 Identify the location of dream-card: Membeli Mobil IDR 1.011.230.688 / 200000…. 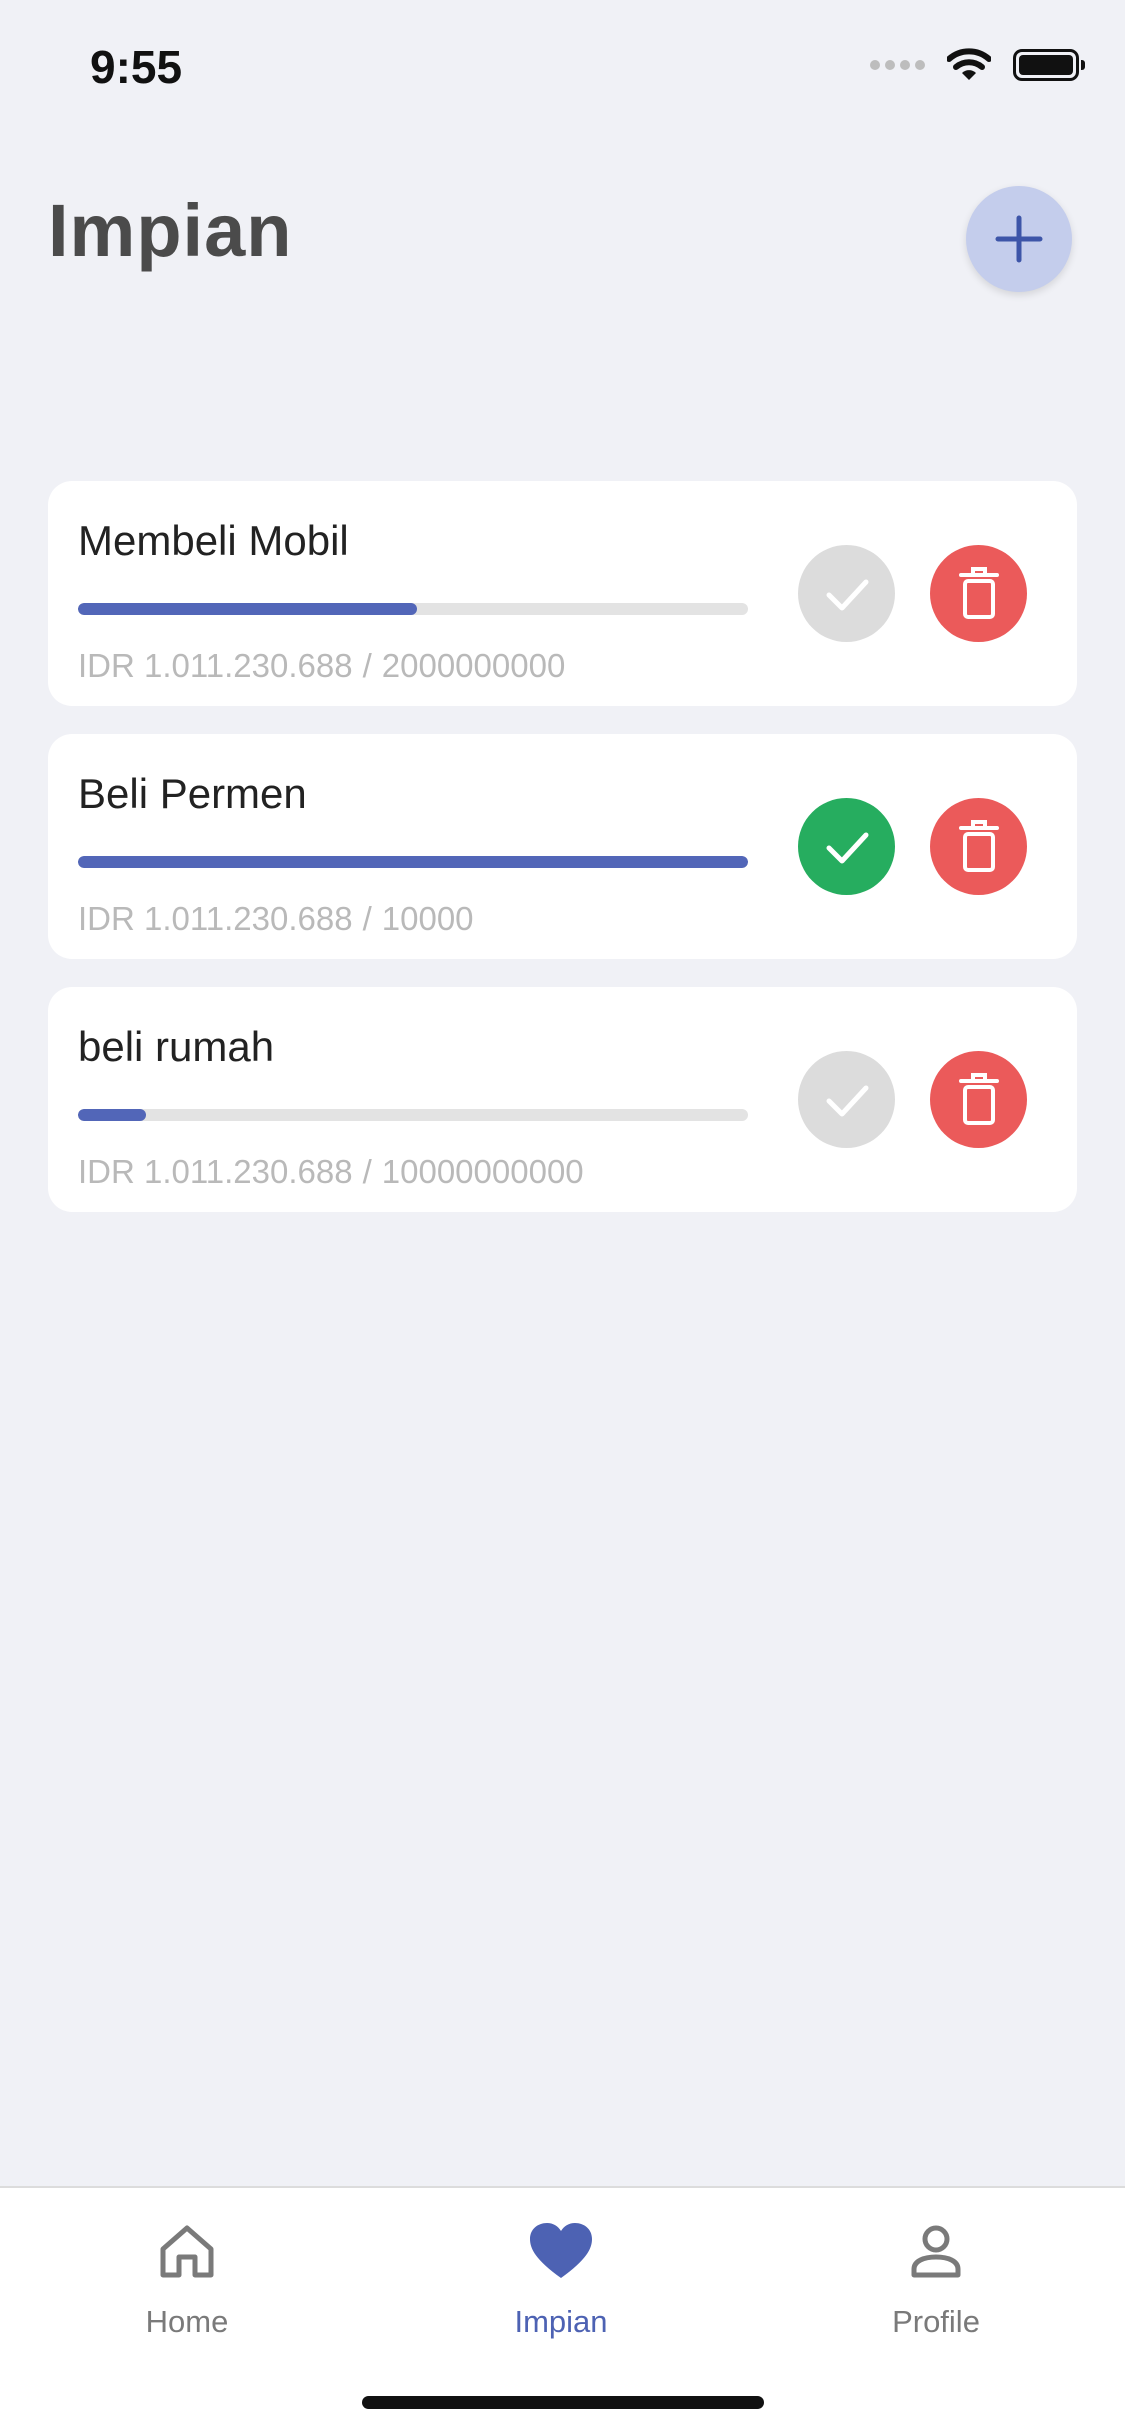
(562, 593).